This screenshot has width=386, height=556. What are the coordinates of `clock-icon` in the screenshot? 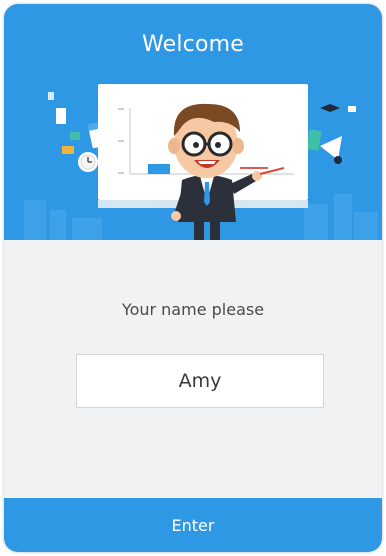 It's located at (88, 162).